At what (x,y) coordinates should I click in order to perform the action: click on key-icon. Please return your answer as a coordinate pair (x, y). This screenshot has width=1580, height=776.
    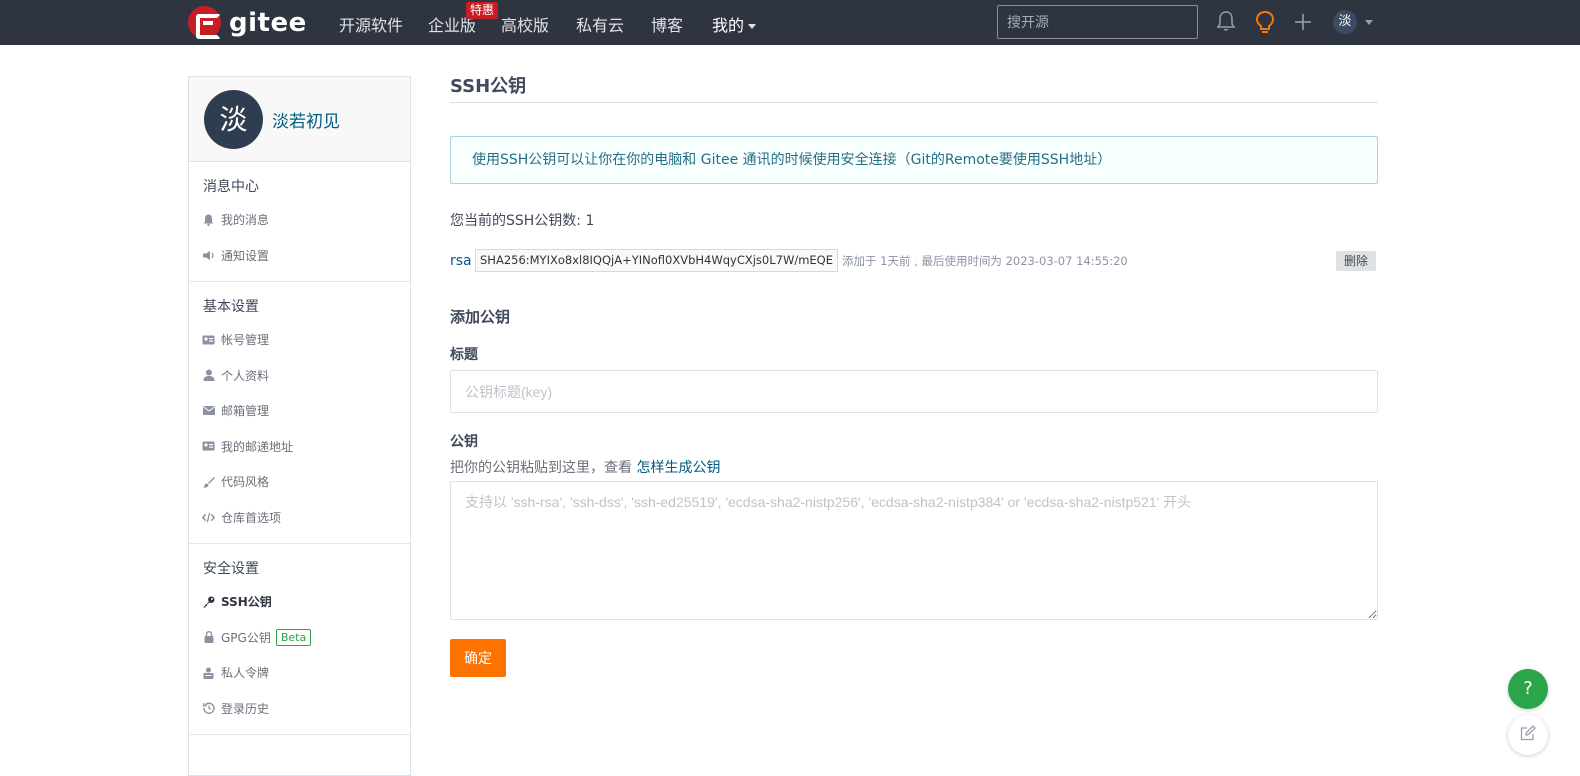
    Looking at the image, I should click on (208, 601).